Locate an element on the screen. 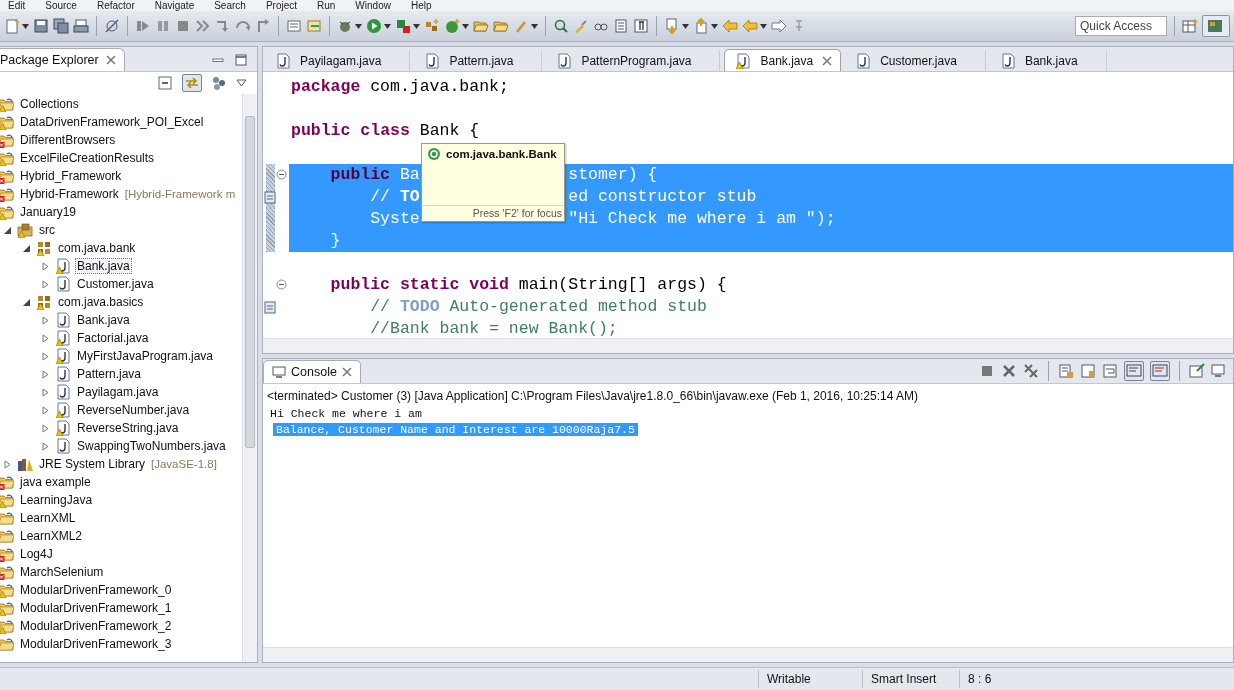 This screenshot has width=1234, height=690. tree-item: MyFirstJavaProgram.java is located at coordinates (145, 356).